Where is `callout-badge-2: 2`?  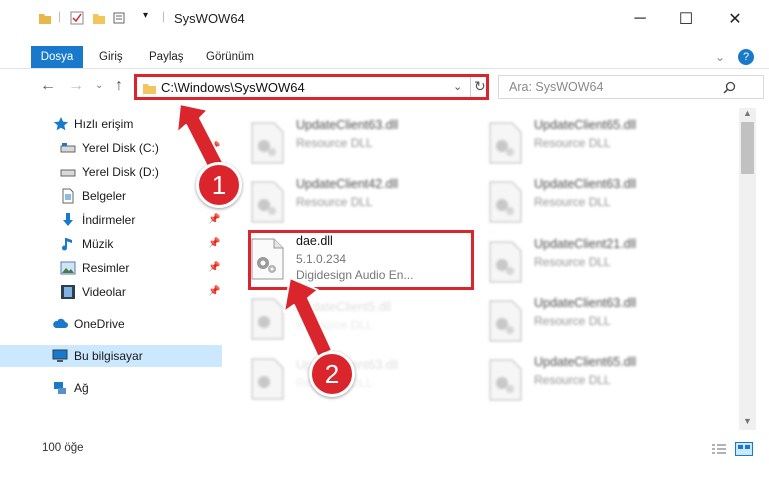 callout-badge-2: 2 is located at coordinates (332, 374).